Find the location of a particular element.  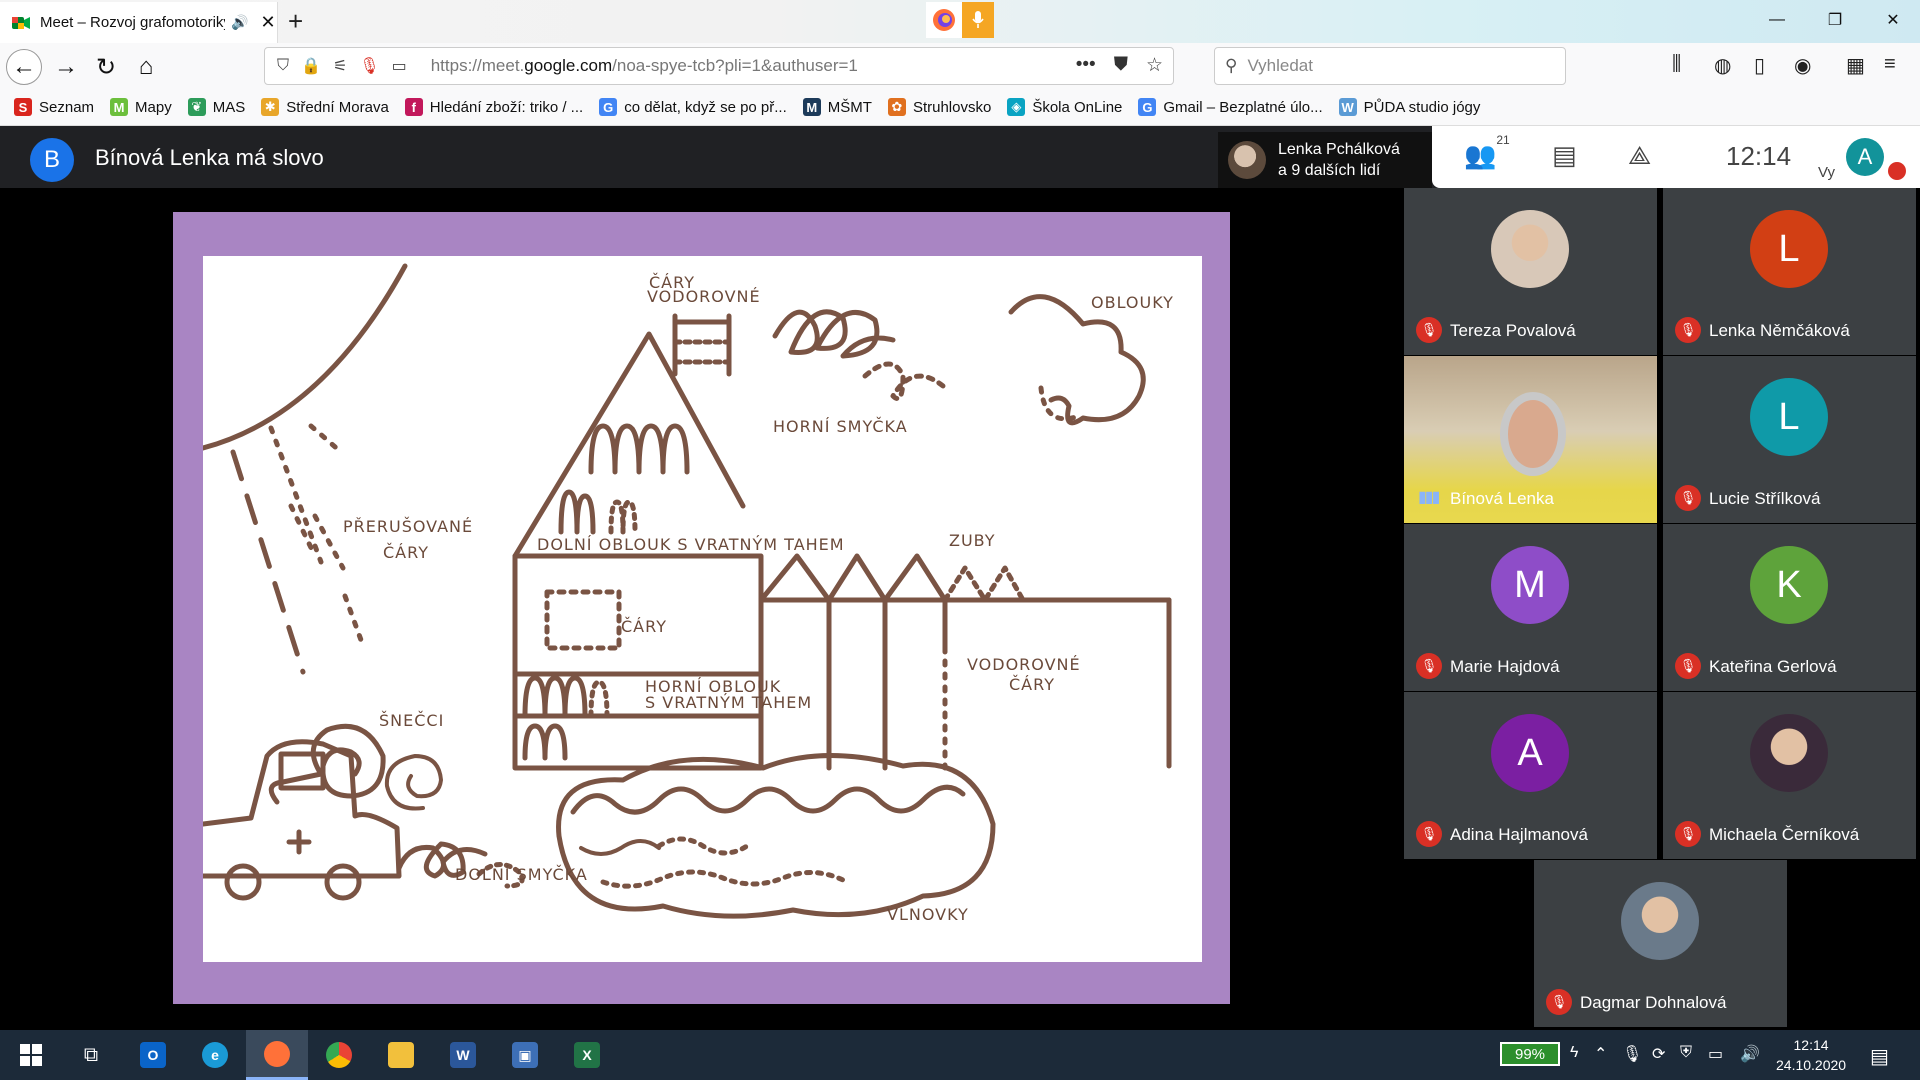

search-input: ⚲ Vyhledat is located at coordinates (1390, 66).